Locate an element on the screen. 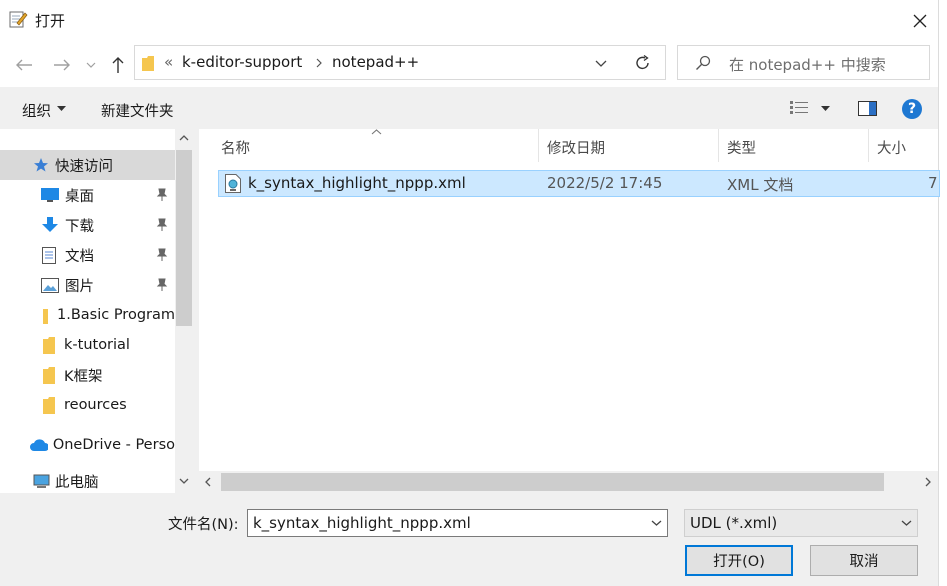 This screenshot has height=586, width=947. cancel-button: 取消 is located at coordinates (864, 560).